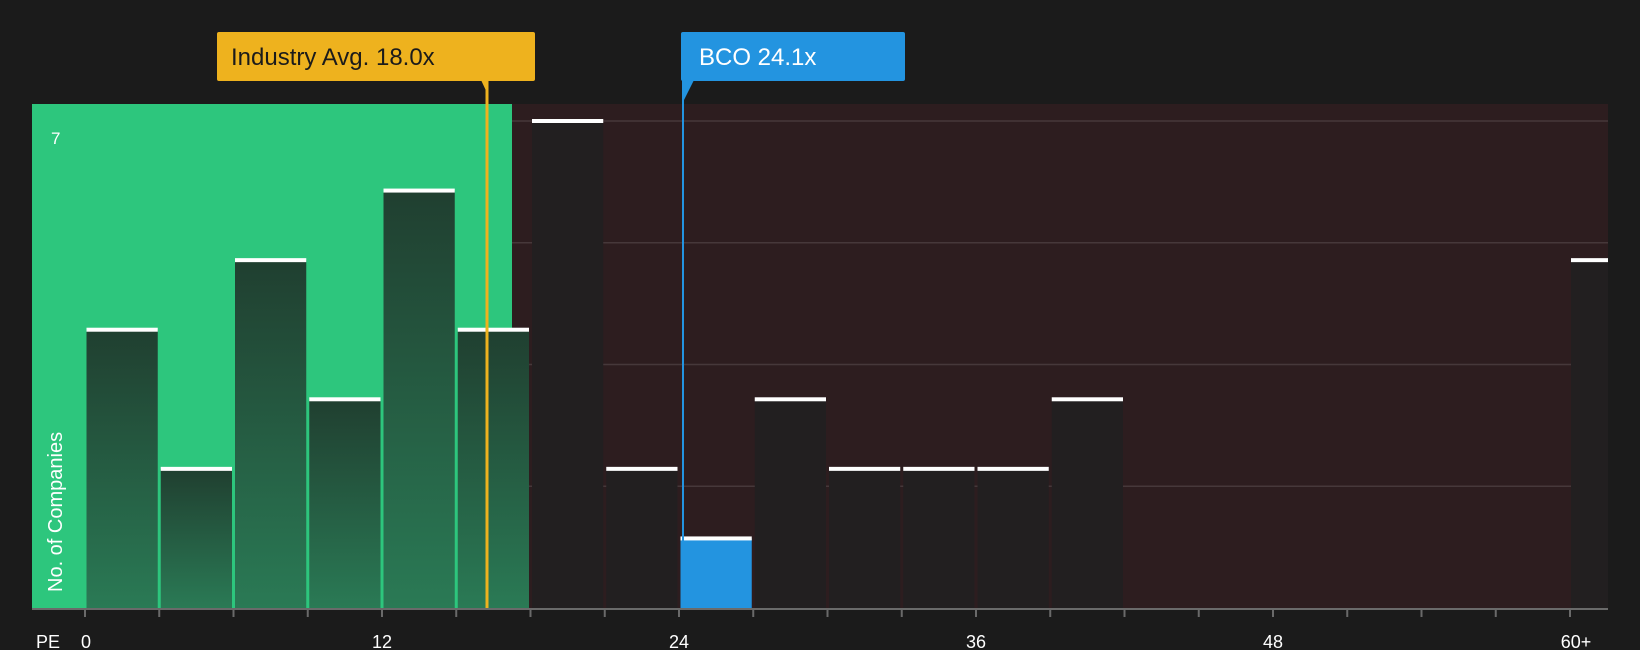 Image resolution: width=1640 pixels, height=650 pixels. What do you see at coordinates (382, 641) in the screenshot?
I see `x-tick-label: 12` at bounding box center [382, 641].